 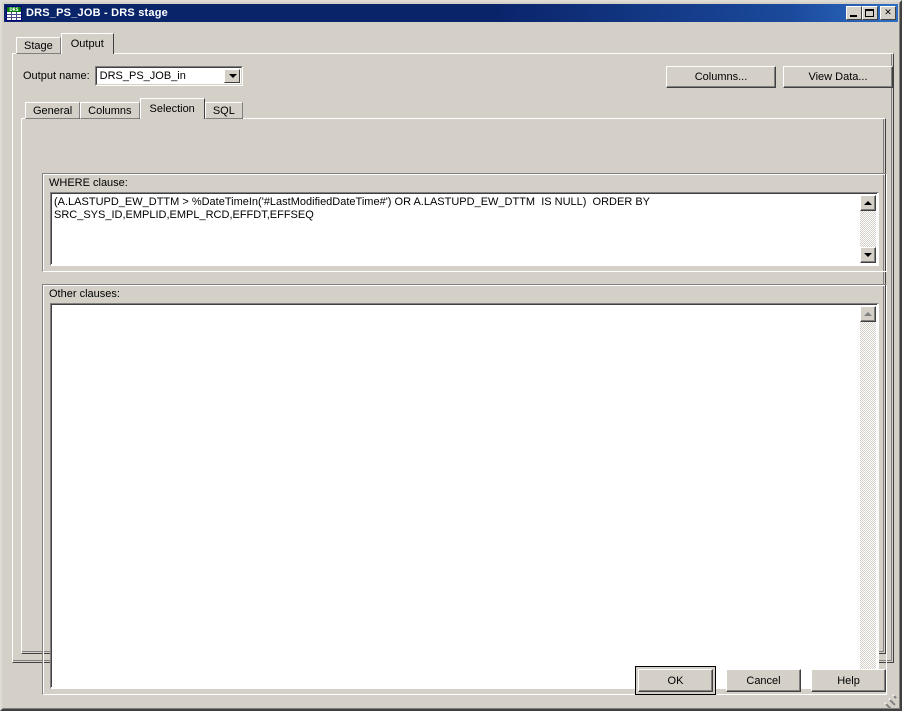 What do you see at coordinates (231, 76) in the screenshot?
I see `chevron-down-icon` at bounding box center [231, 76].